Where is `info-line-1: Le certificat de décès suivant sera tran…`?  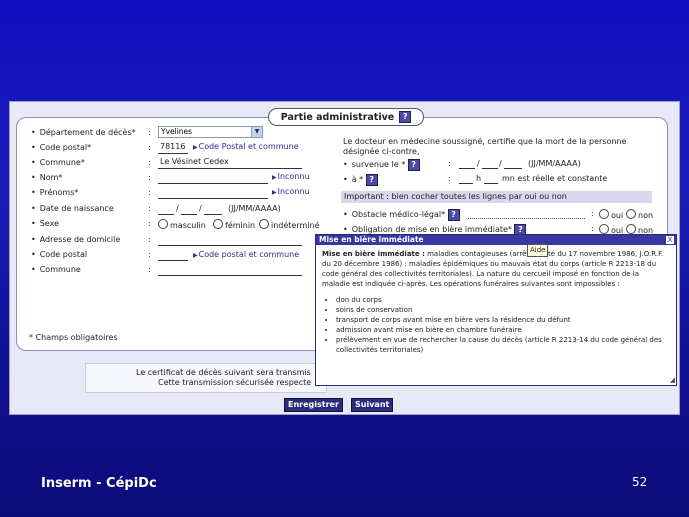
info-line-1: Le certificat de décès suivant sera tran… is located at coordinates (223, 372).